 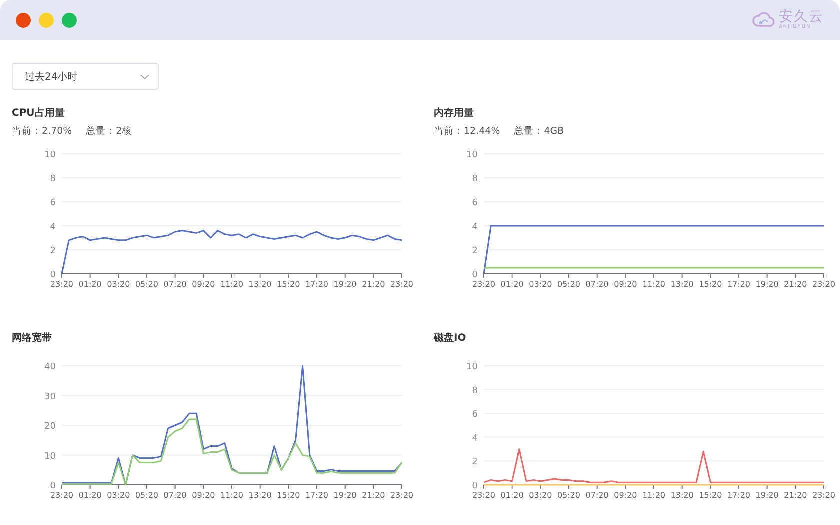 I want to click on axis-label: 20, so click(x=50, y=427).